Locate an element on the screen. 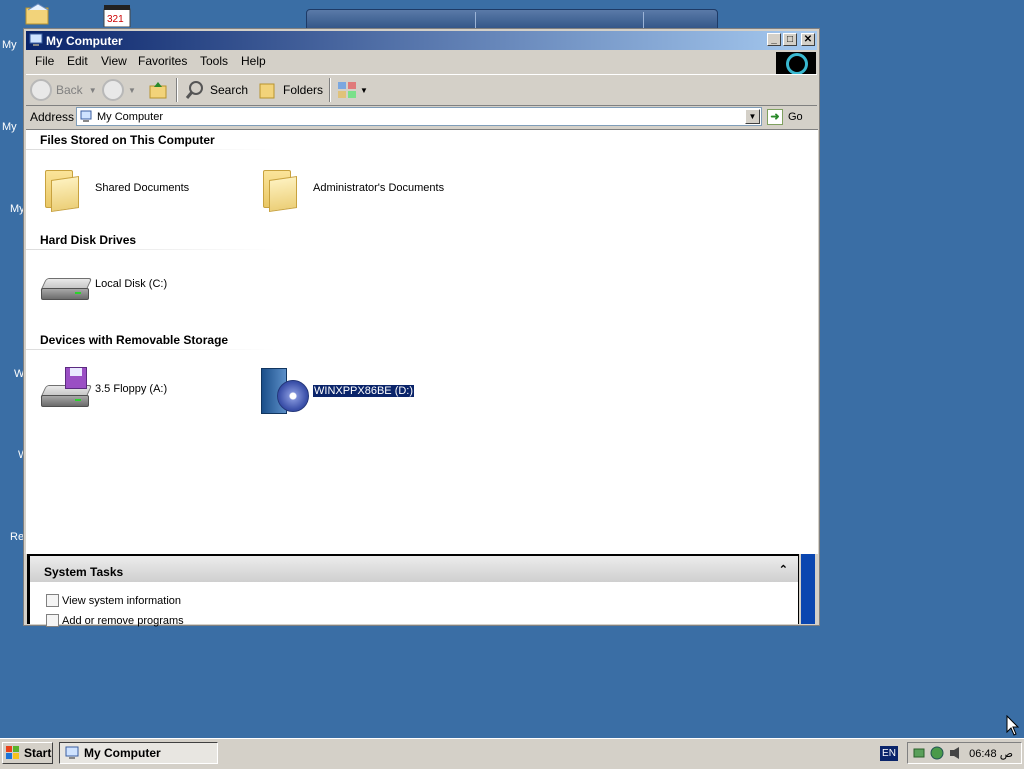 This screenshot has height=769, width=1024. group-header-files: Files Stored on This Computer is located at coordinates (127, 140).